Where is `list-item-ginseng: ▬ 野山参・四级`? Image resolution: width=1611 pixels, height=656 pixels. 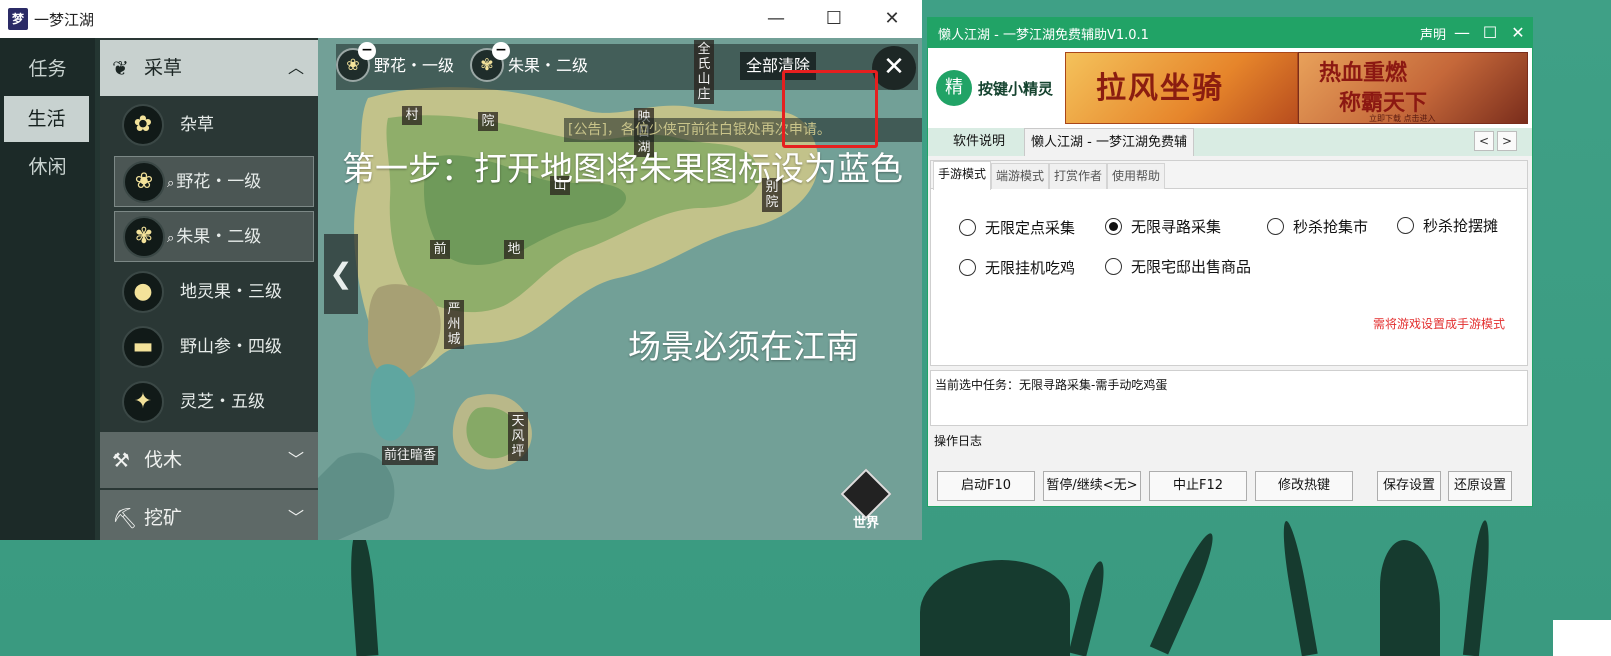 list-item-ginseng: ▬ 野山参・四级 is located at coordinates (214, 347).